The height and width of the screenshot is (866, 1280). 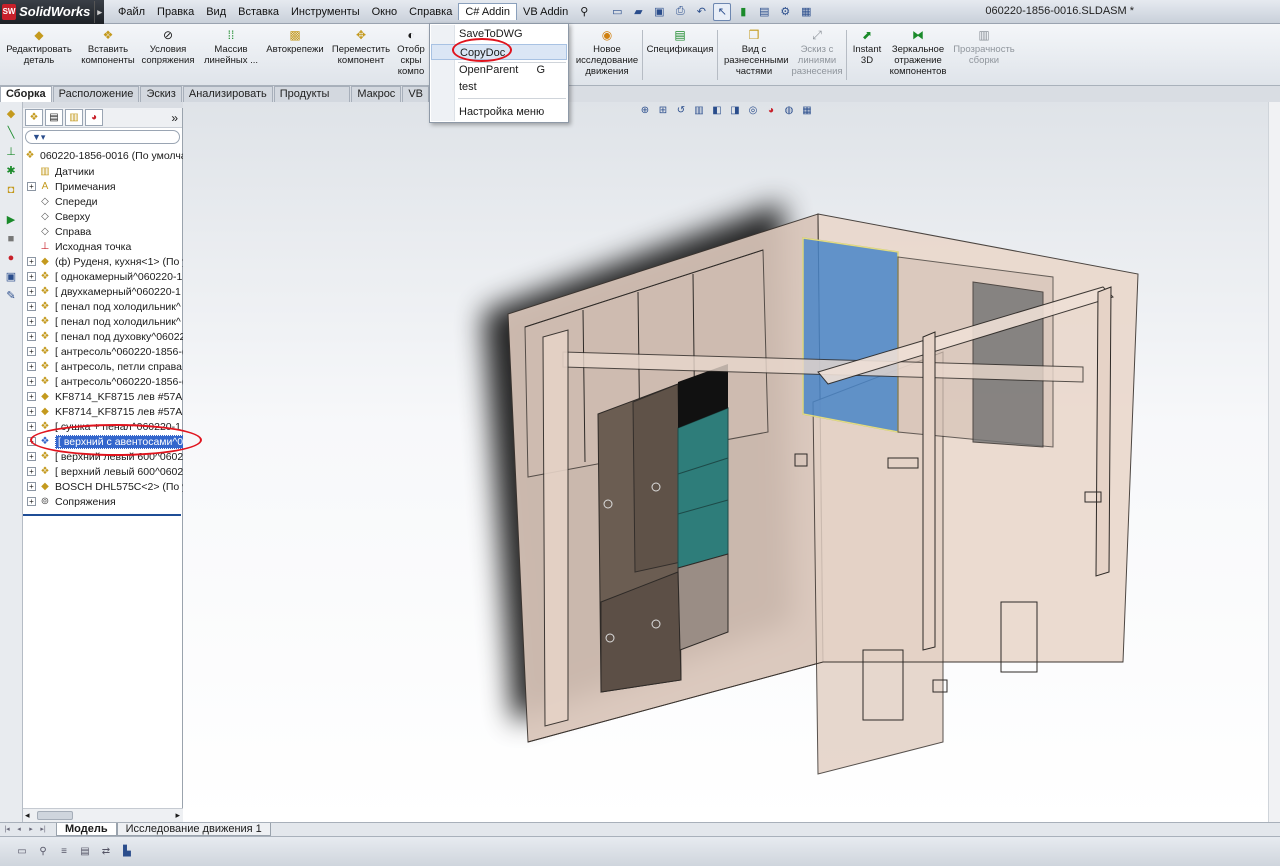 What do you see at coordinates (918, 52) in the screenshot?
I see `mirror-components-button: ⧓ Зеркальное отражение компонентов` at bounding box center [918, 52].